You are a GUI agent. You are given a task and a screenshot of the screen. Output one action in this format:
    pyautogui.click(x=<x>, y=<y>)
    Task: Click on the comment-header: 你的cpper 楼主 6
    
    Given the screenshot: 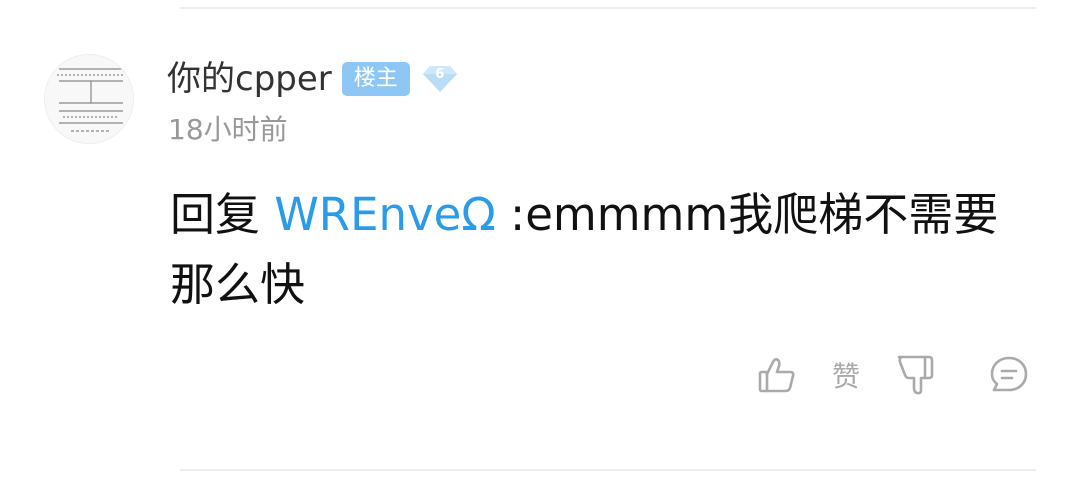 What is the action you would take?
    pyautogui.click(x=312, y=79)
    